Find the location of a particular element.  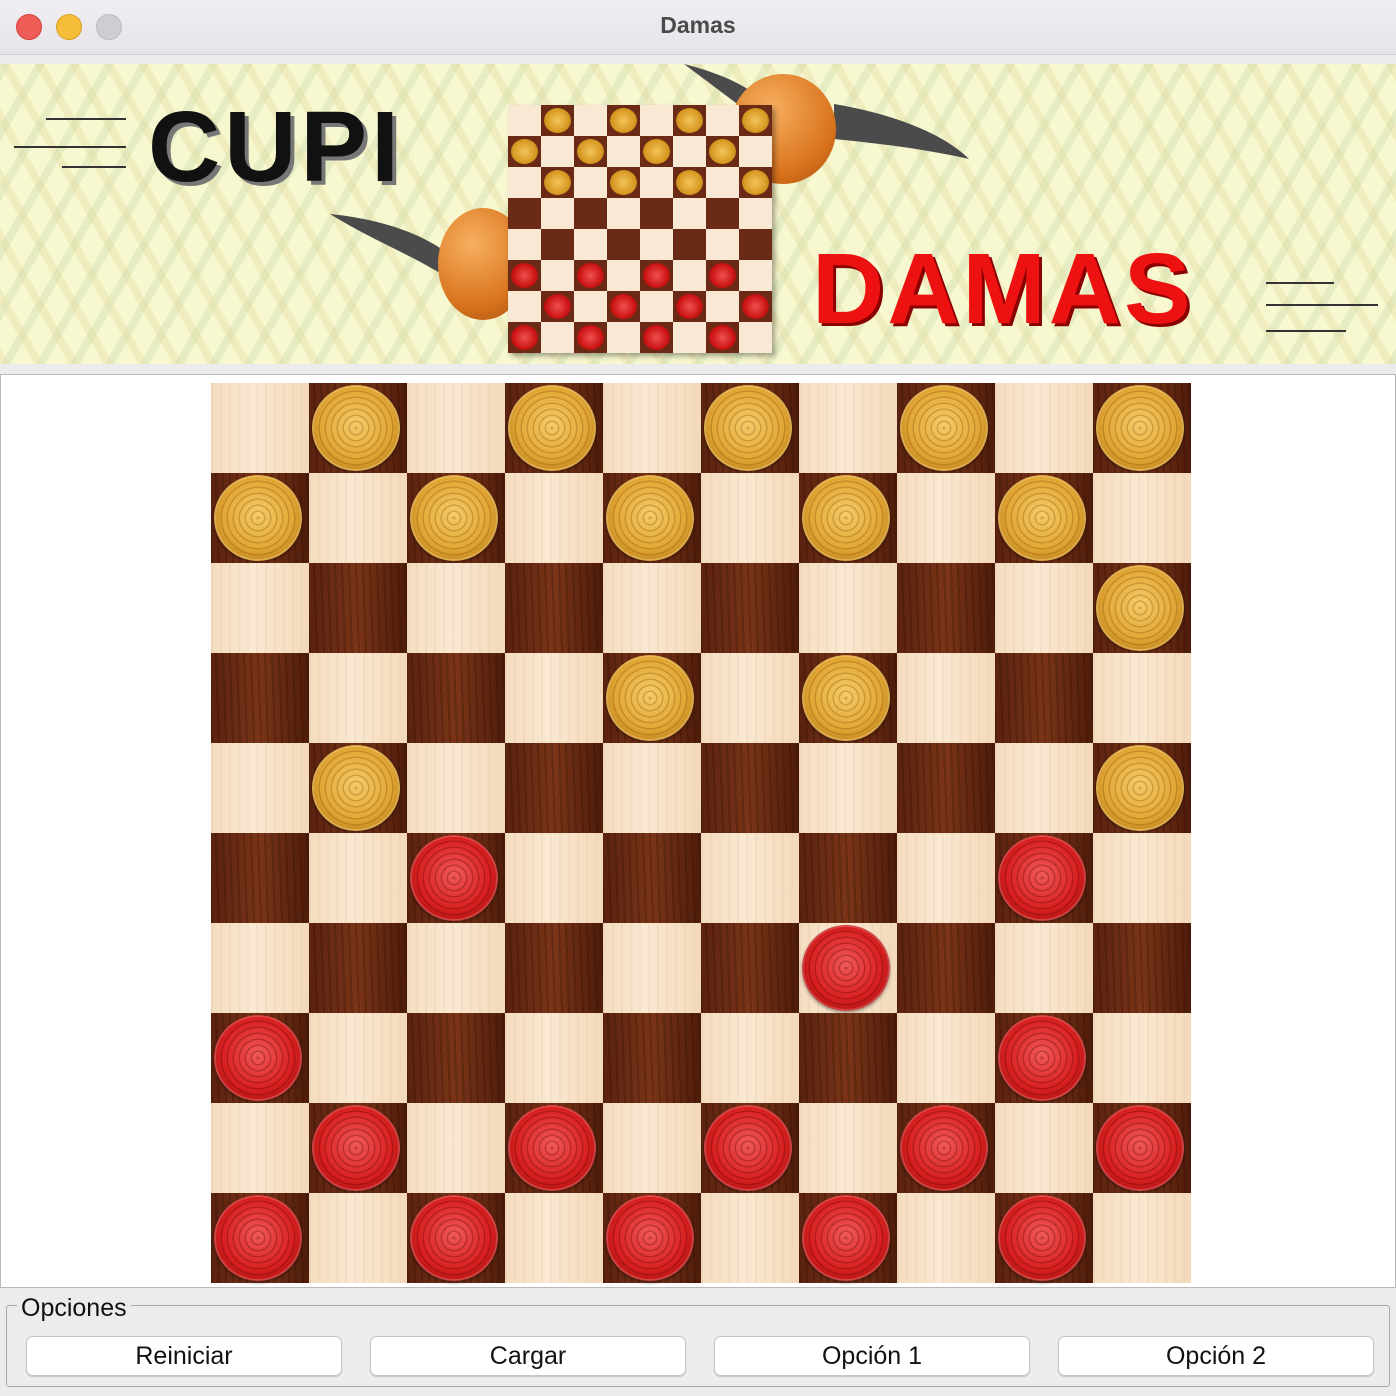

cargar-button: Cargar is located at coordinates (528, 1356).